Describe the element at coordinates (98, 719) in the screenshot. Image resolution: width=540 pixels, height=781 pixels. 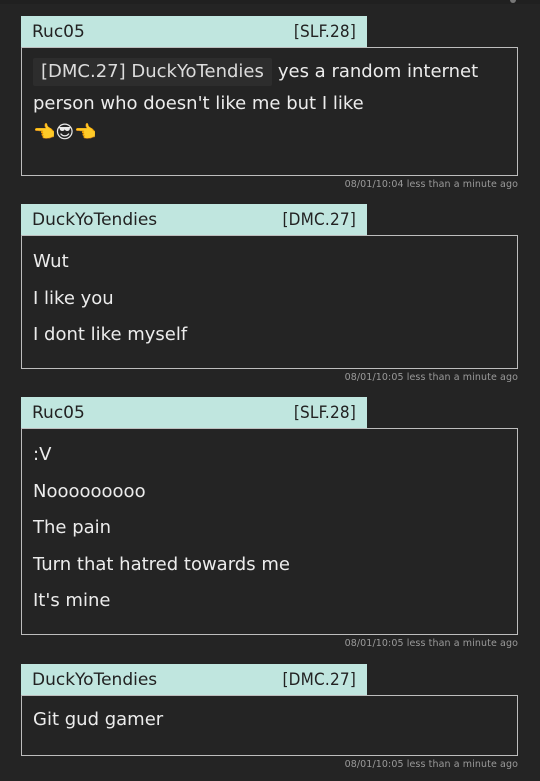
I see `message-line: Git gud gamer` at that location.